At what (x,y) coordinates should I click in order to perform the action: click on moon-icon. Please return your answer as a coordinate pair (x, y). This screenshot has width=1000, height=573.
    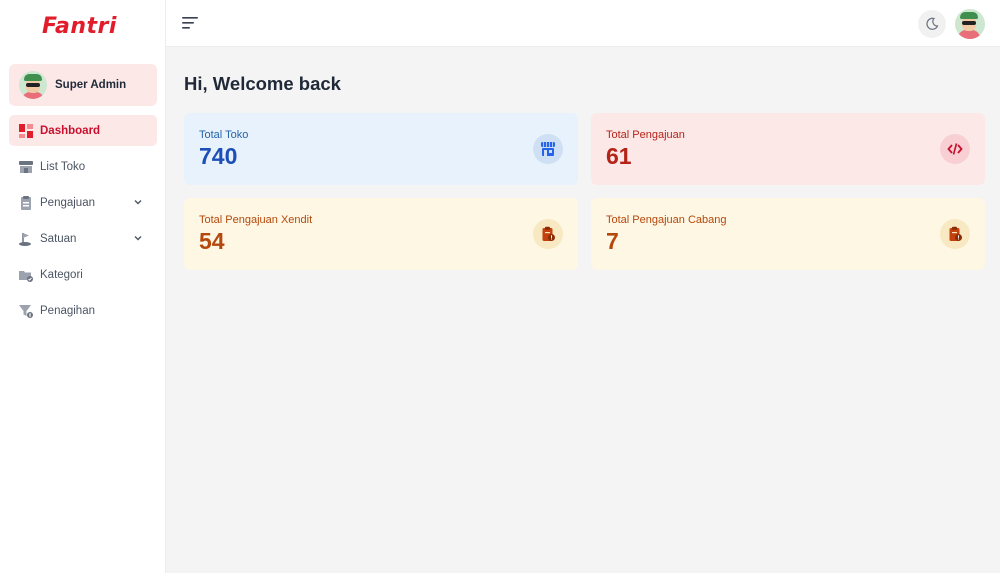
    Looking at the image, I should click on (932, 23).